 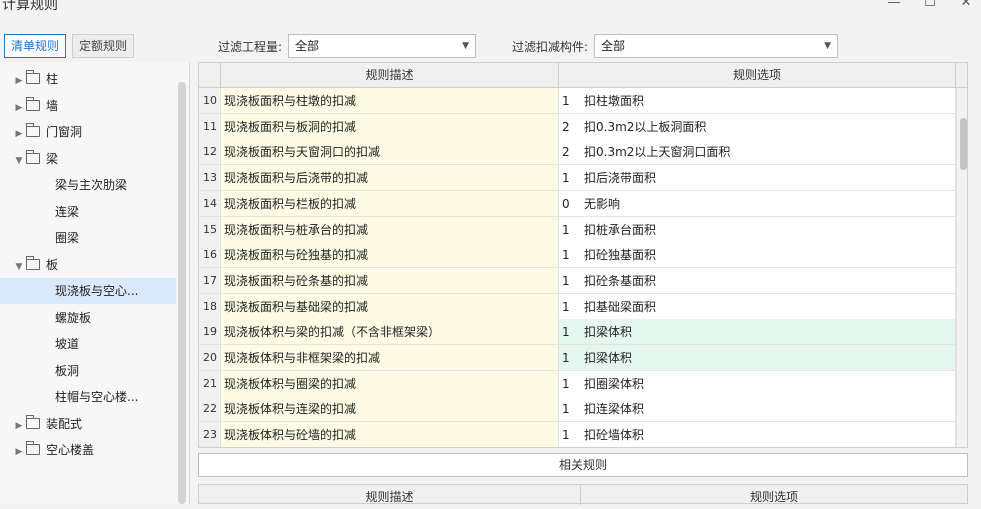 What do you see at coordinates (307, 46) in the screenshot?
I see `project-filter-value: 全部` at bounding box center [307, 46].